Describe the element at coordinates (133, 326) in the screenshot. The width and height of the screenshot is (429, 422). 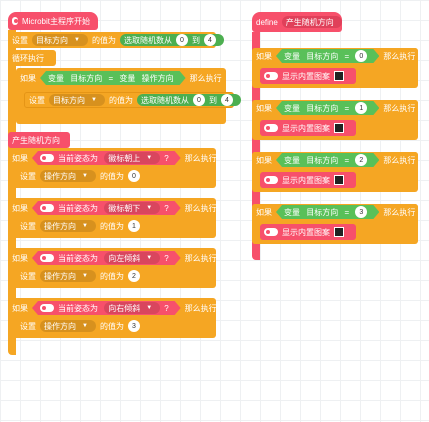
I see `op-value-4: 3` at that location.